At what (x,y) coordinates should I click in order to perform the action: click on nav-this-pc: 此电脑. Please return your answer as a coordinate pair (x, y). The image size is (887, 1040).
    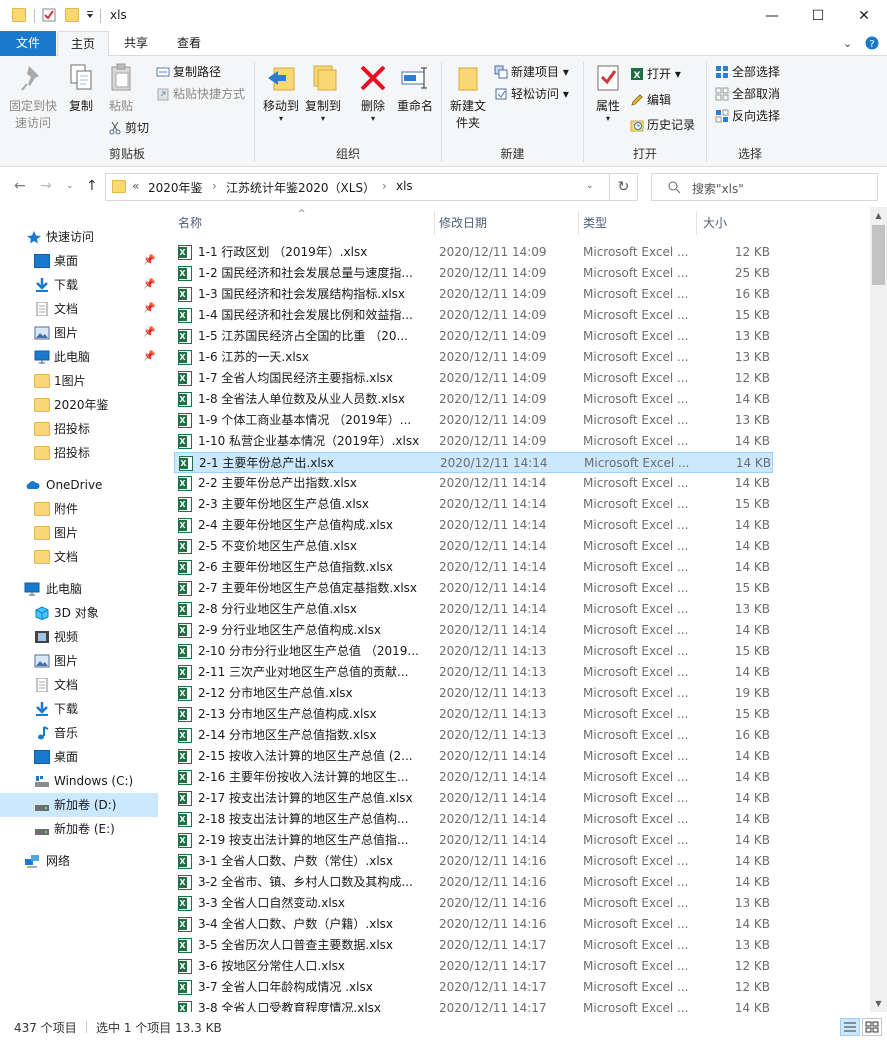
    Looking at the image, I should click on (79, 589).